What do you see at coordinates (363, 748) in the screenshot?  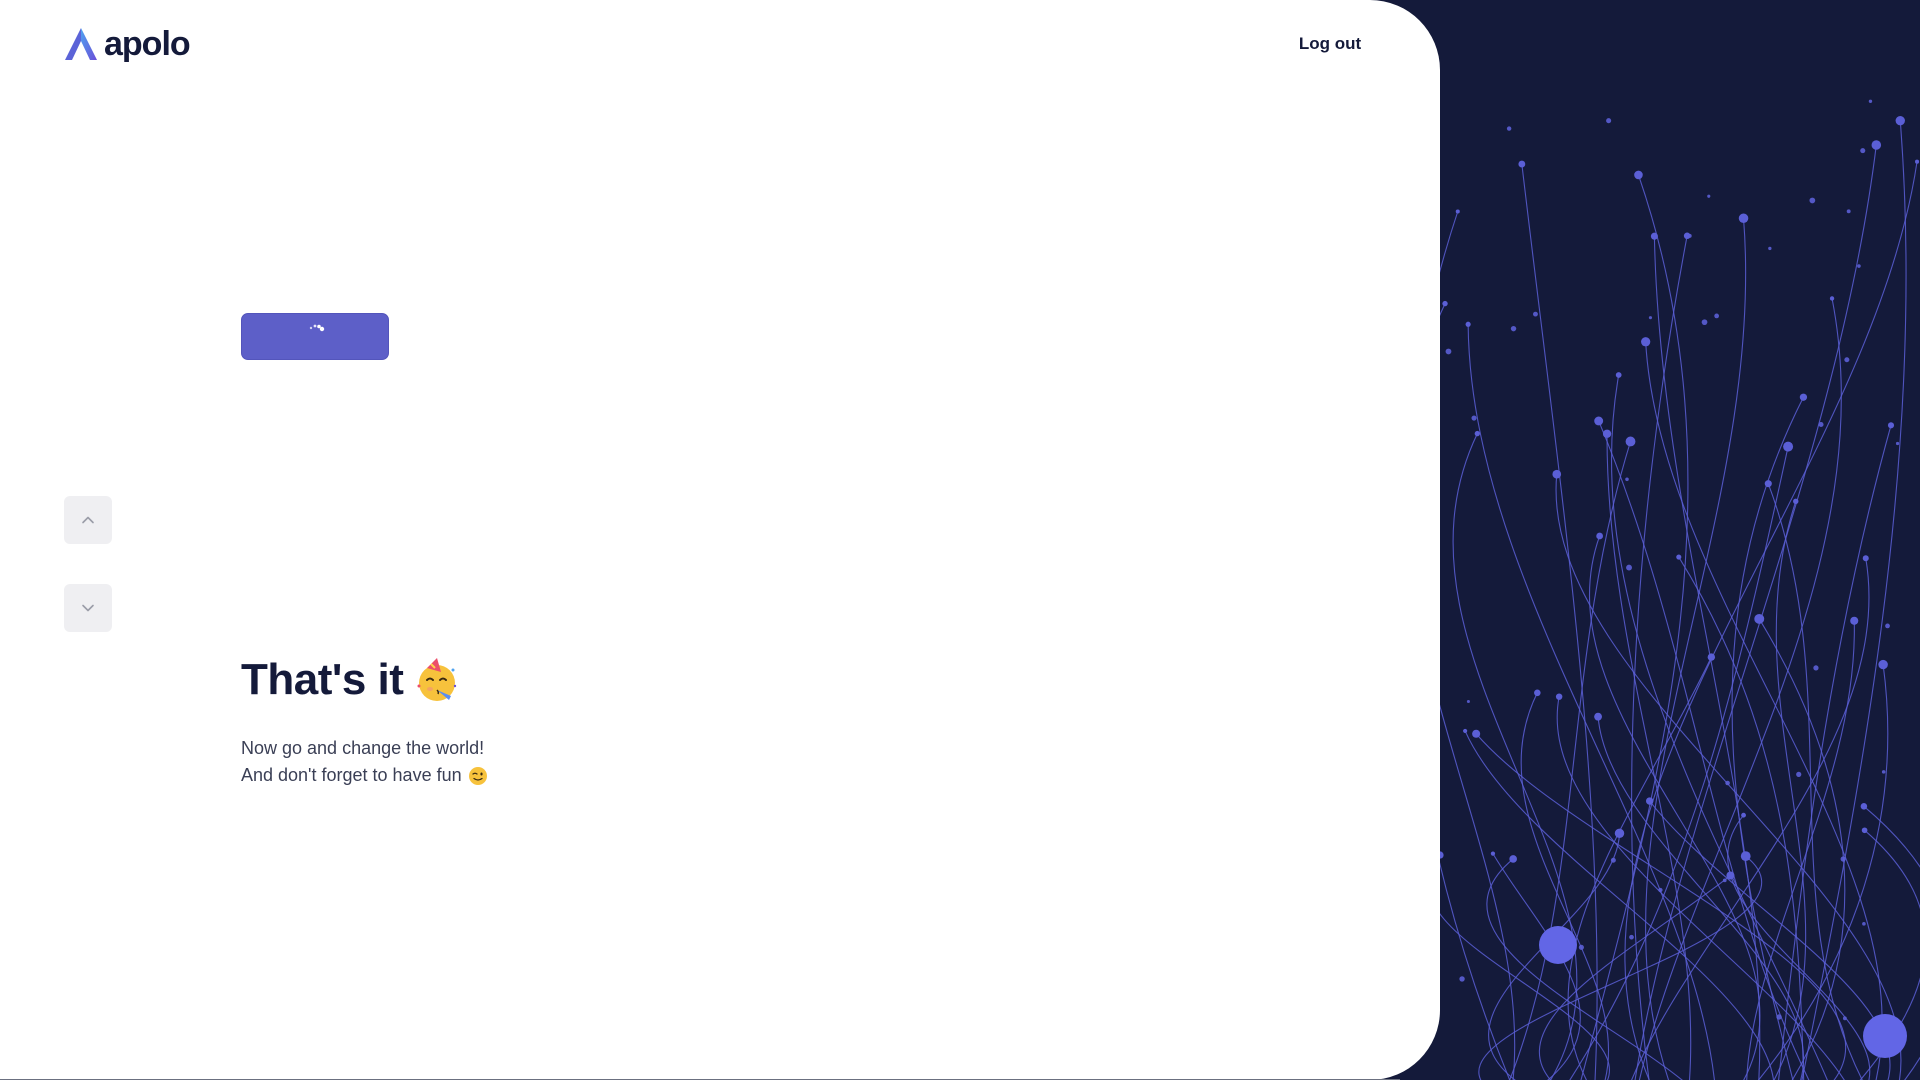 I see `message-line-1-text: Now go and change the world!` at bounding box center [363, 748].